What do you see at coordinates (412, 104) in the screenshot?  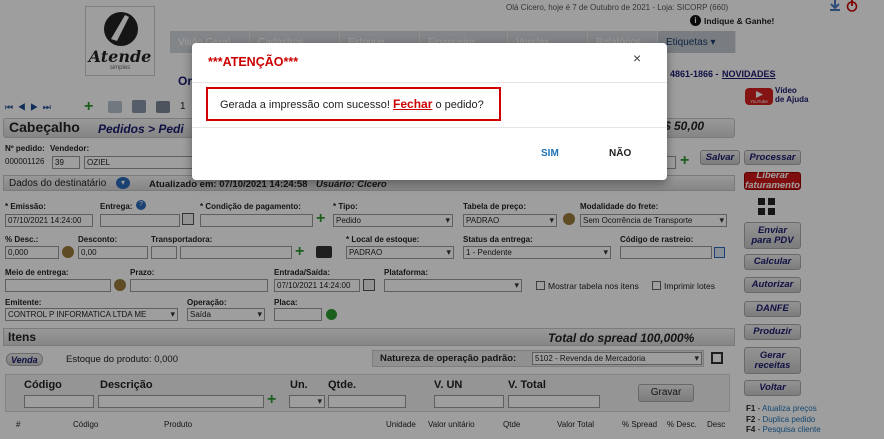 I see `fechar-link: Fechar` at bounding box center [412, 104].